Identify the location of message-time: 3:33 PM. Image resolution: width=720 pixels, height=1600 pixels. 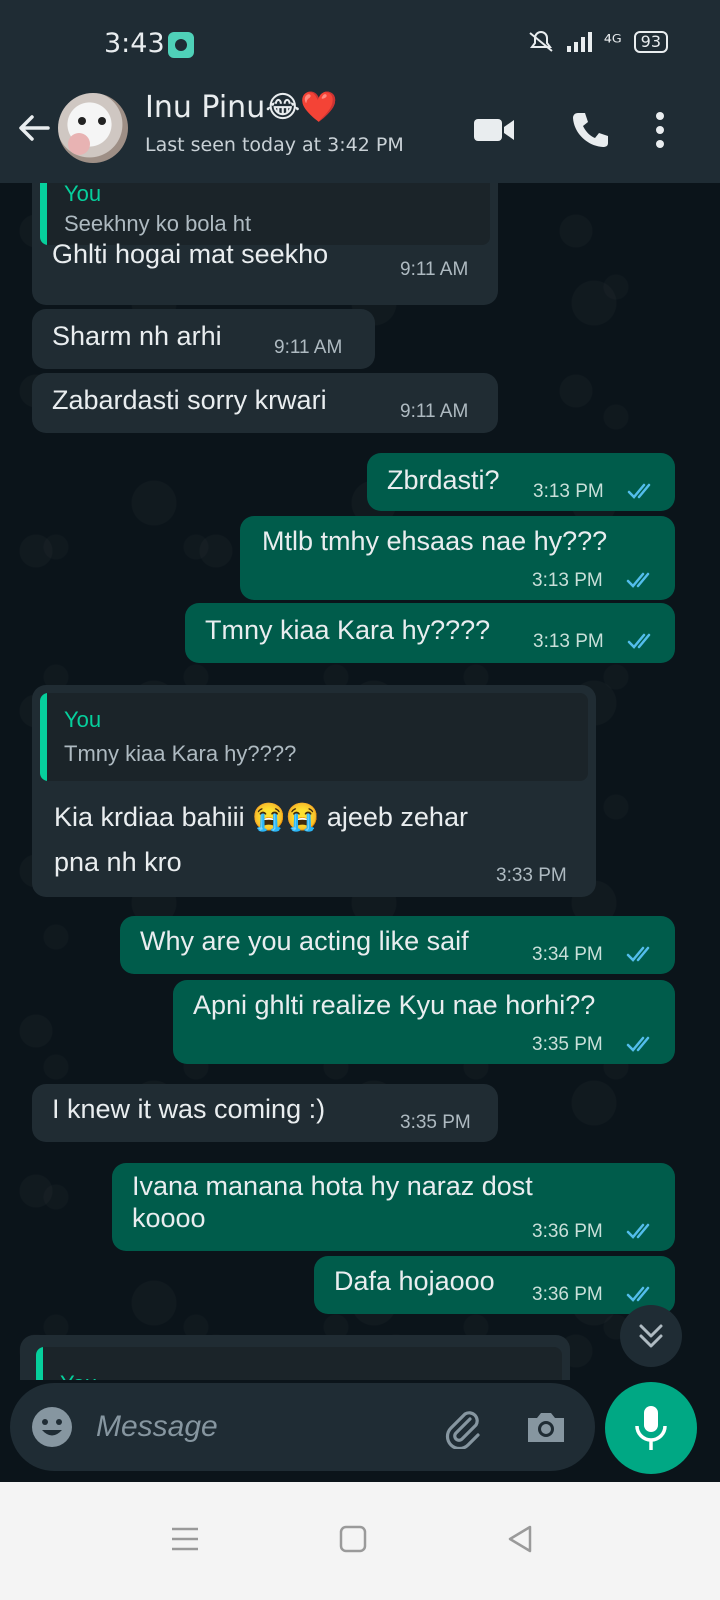
(531, 875).